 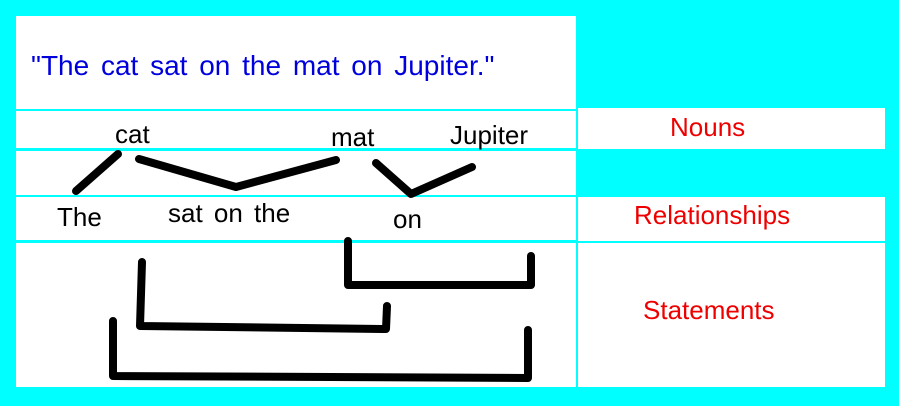 What do you see at coordinates (97, 172) in the screenshot?
I see `link-cat-the` at bounding box center [97, 172].